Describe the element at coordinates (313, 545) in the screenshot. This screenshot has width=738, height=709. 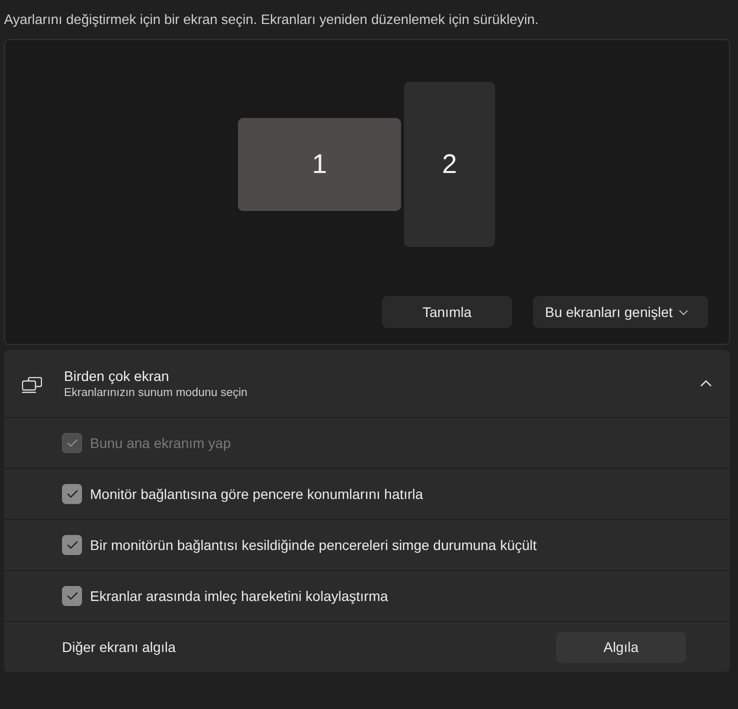
I see `checkbox-label: Bir monitörün bağlantısı kesildiğinde pencereleri simge durumuna küçült` at that location.